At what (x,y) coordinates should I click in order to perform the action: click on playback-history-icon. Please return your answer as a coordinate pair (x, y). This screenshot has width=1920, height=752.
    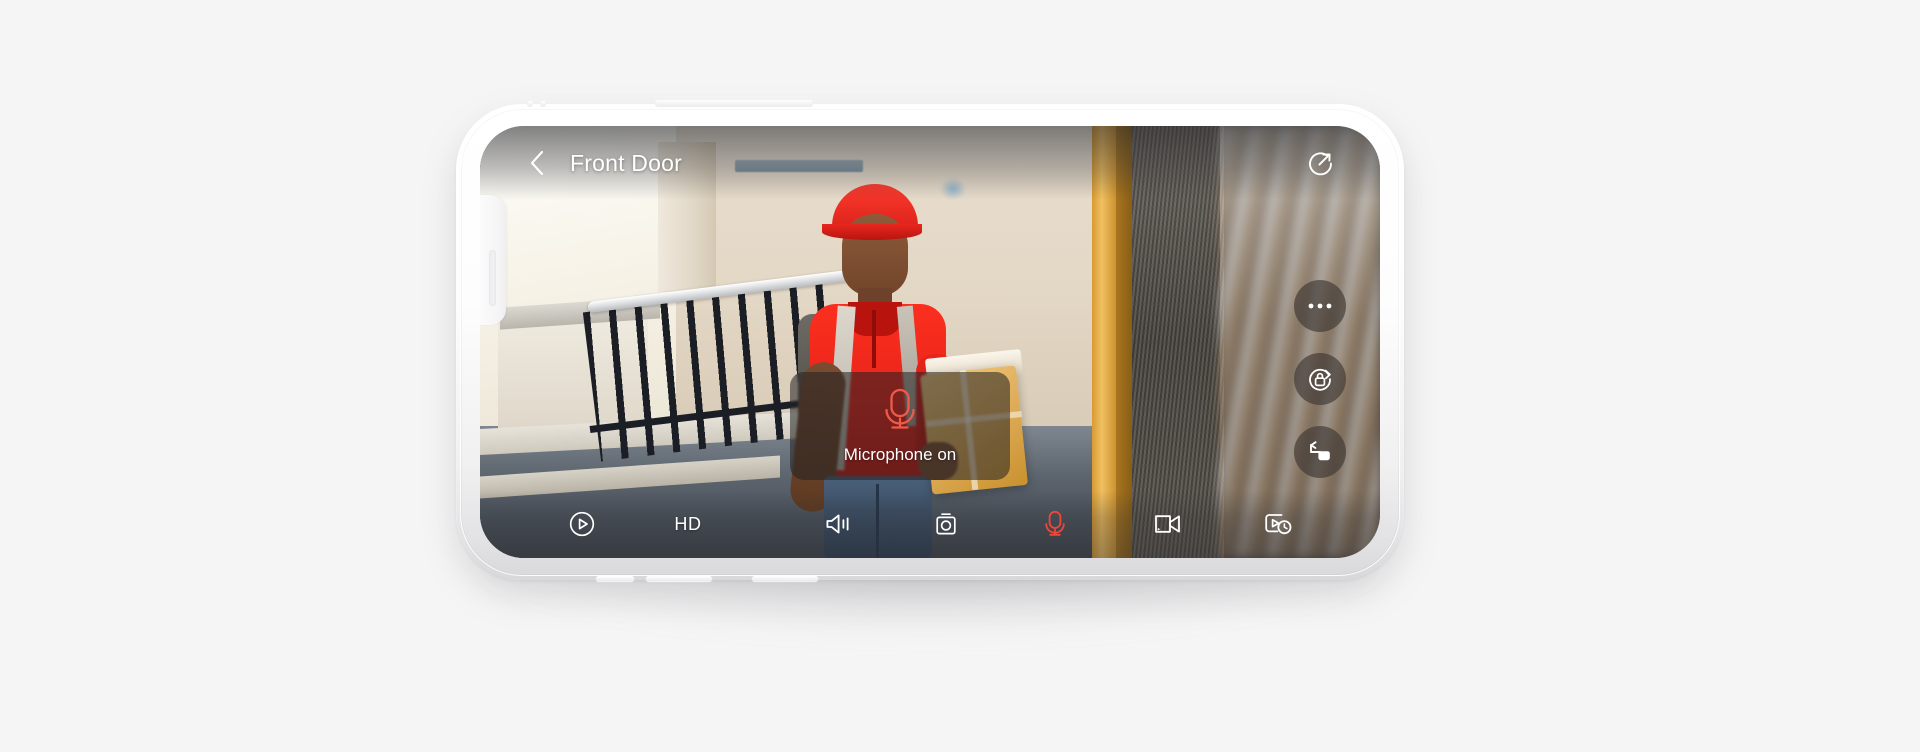
    Looking at the image, I should click on (1278, 524).